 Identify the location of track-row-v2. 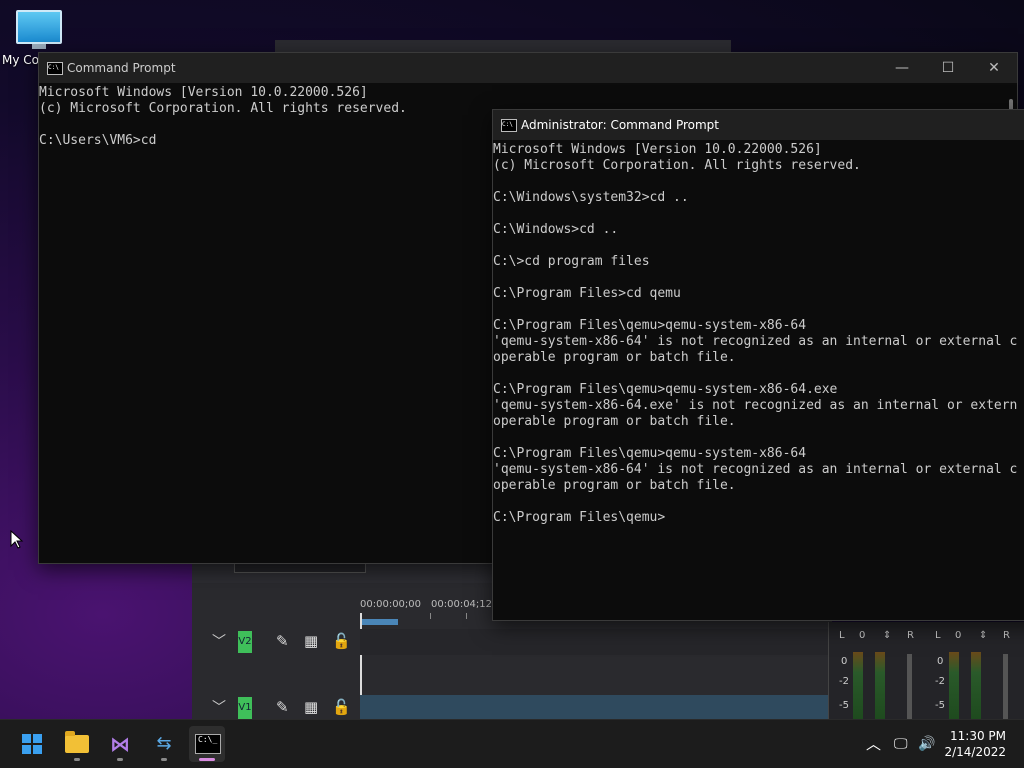
(596, 642).